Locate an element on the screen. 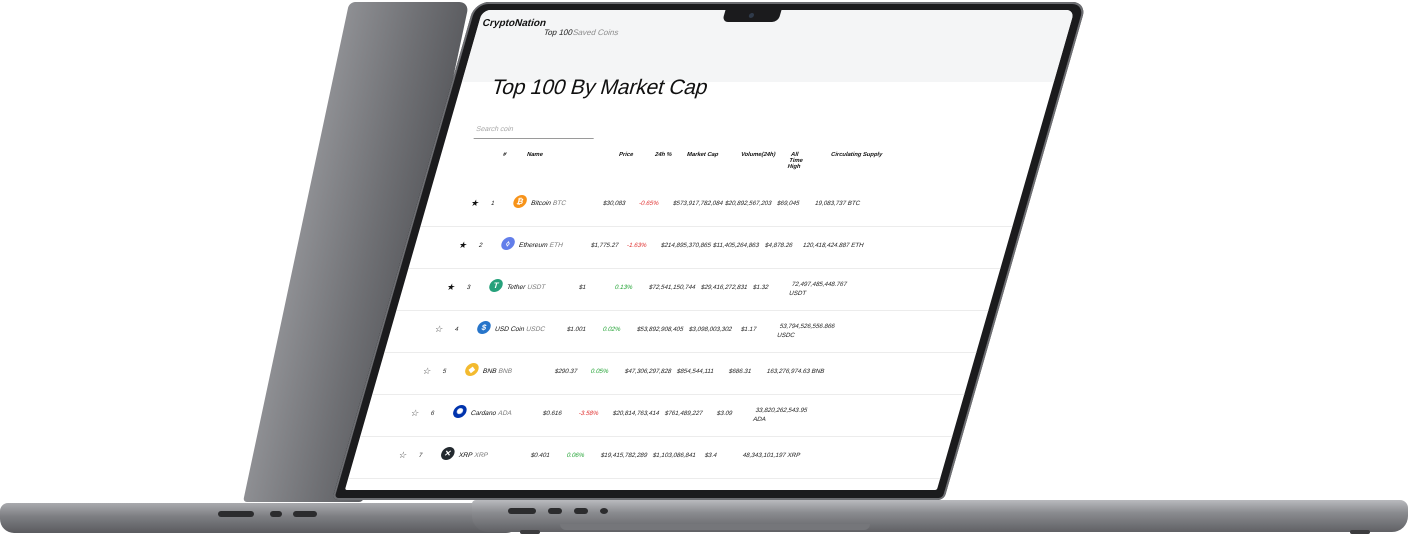 The image size is (1408, 536). col-header-change: 24h % is located at coordinates (663, 155).